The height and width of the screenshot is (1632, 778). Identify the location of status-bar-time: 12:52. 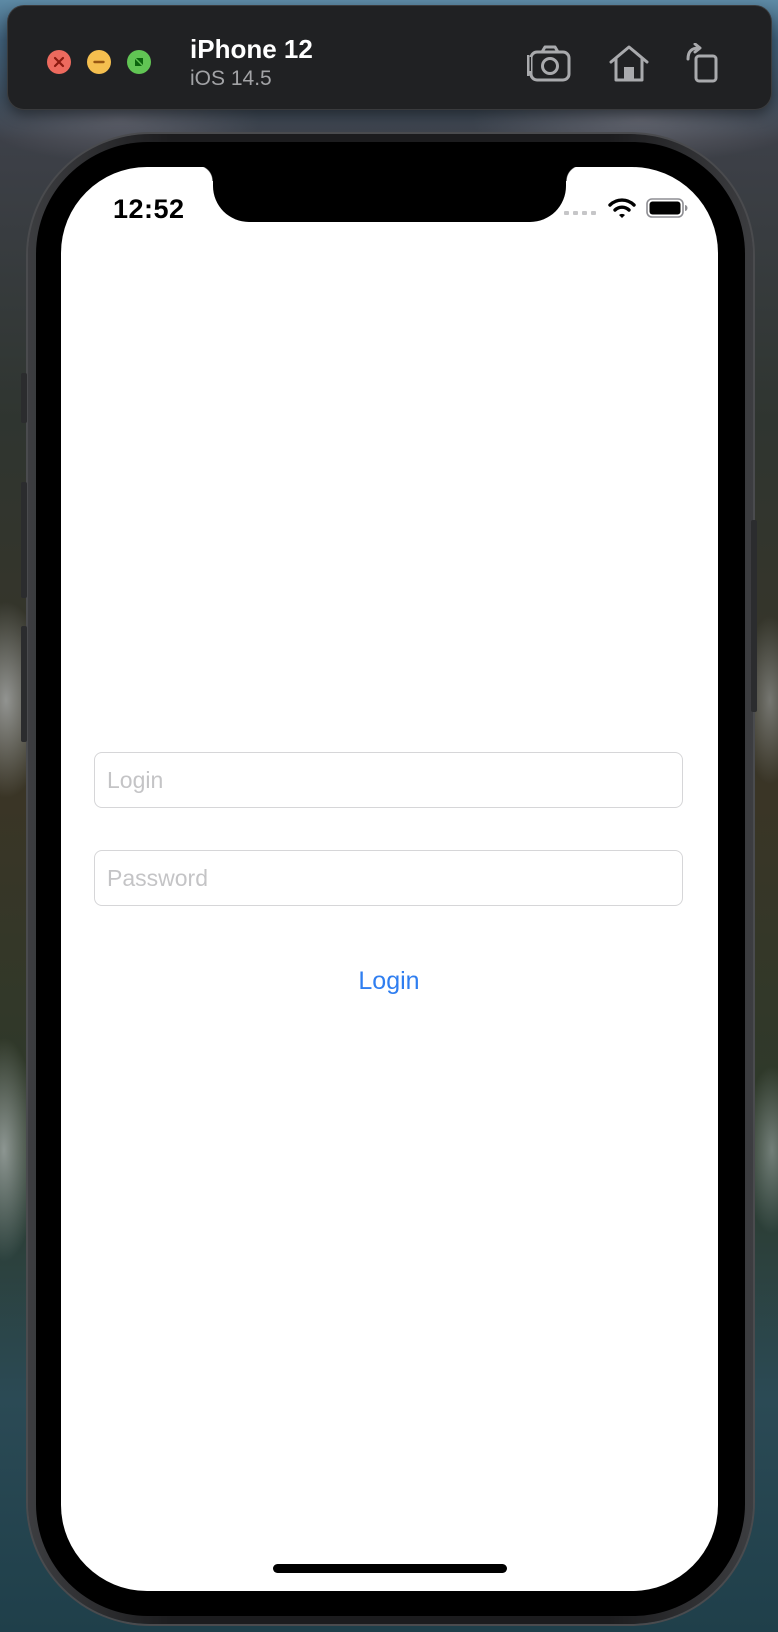
(149, 209).